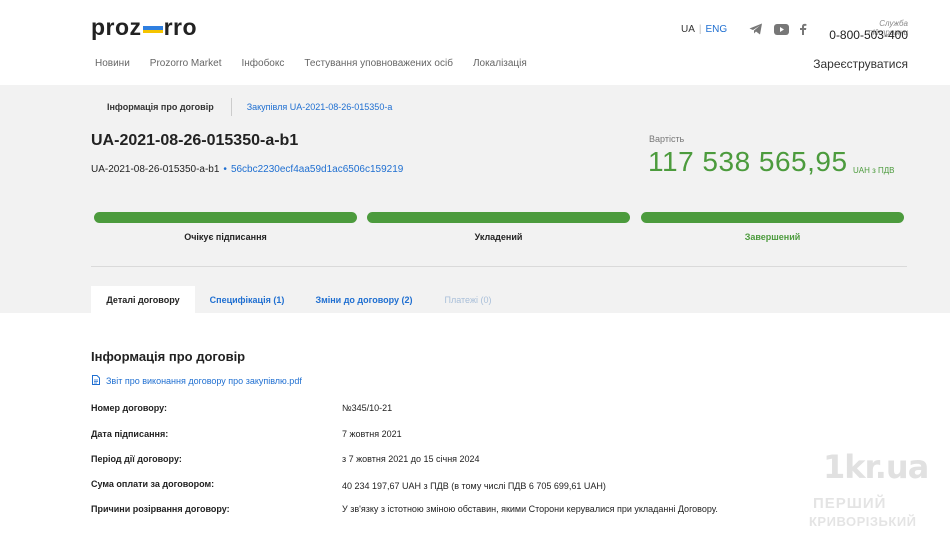  I want to click on language-switcher: UA | ENG, so click(704, 29).